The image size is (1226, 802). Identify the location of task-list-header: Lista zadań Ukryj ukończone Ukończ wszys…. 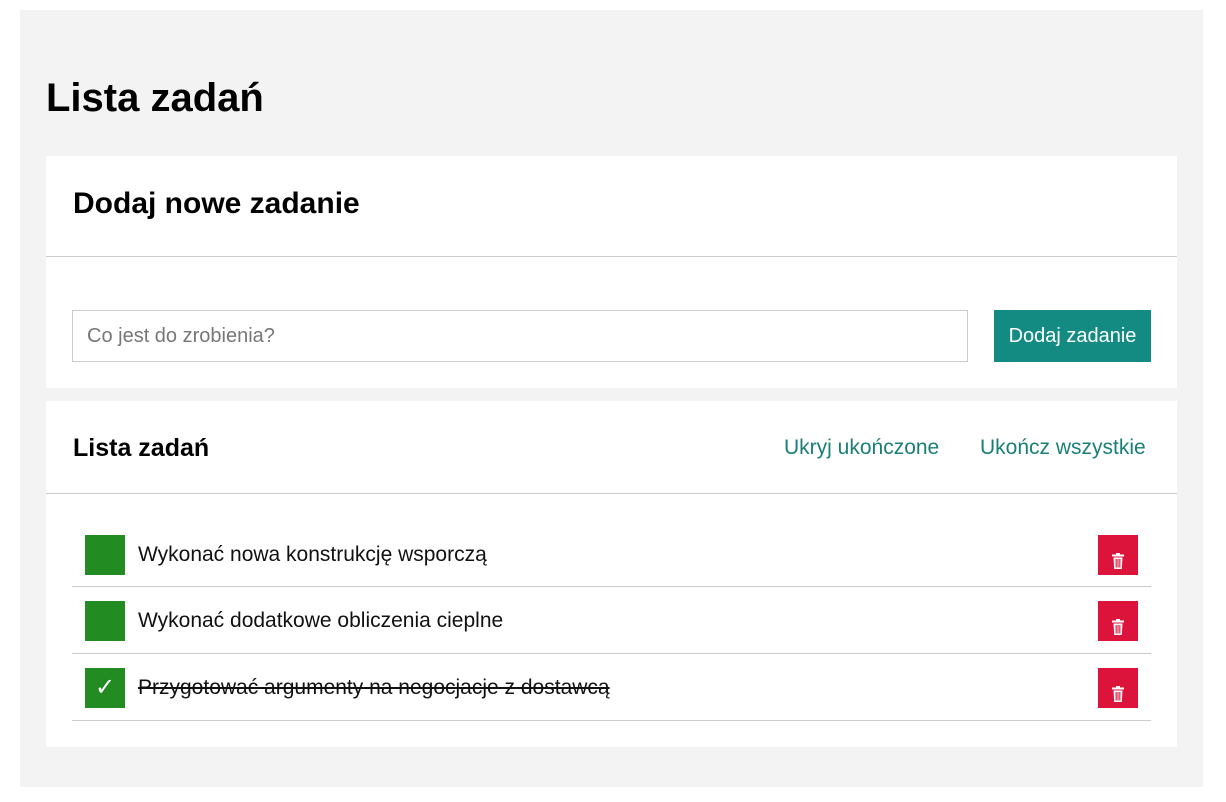
(611, 447).